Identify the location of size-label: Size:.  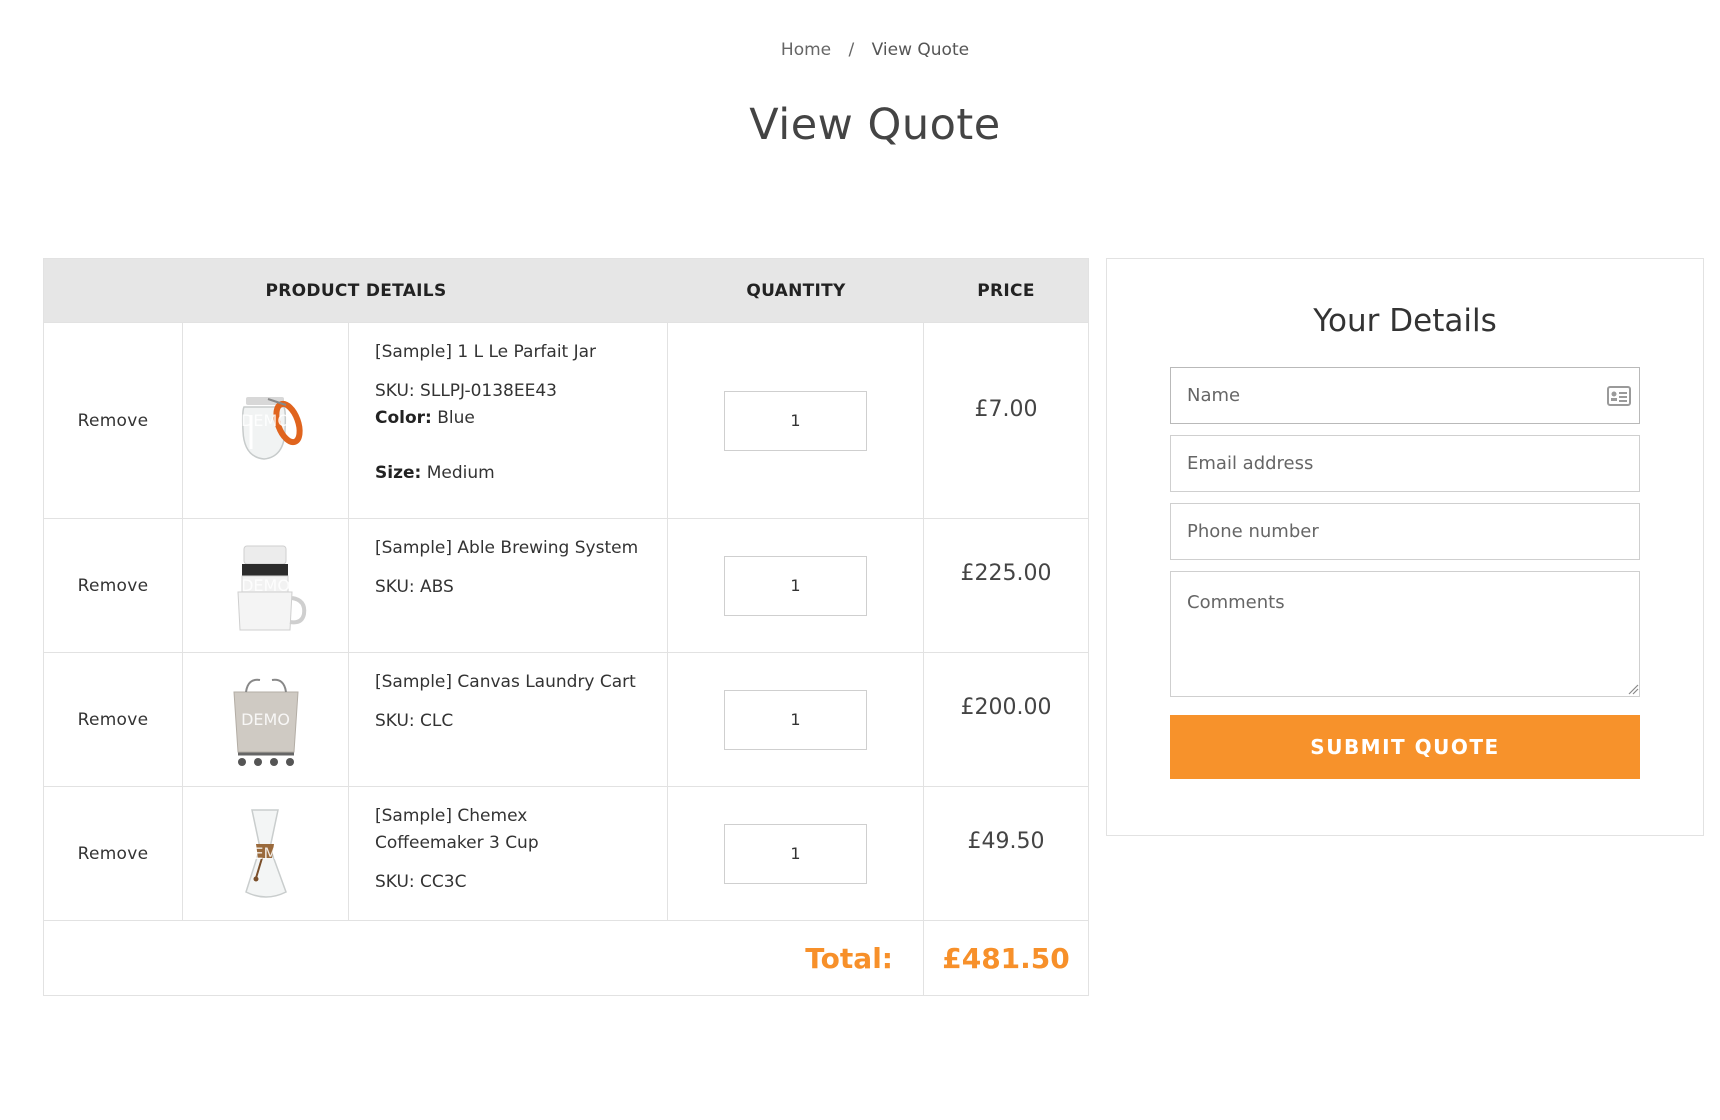
(398, 473).